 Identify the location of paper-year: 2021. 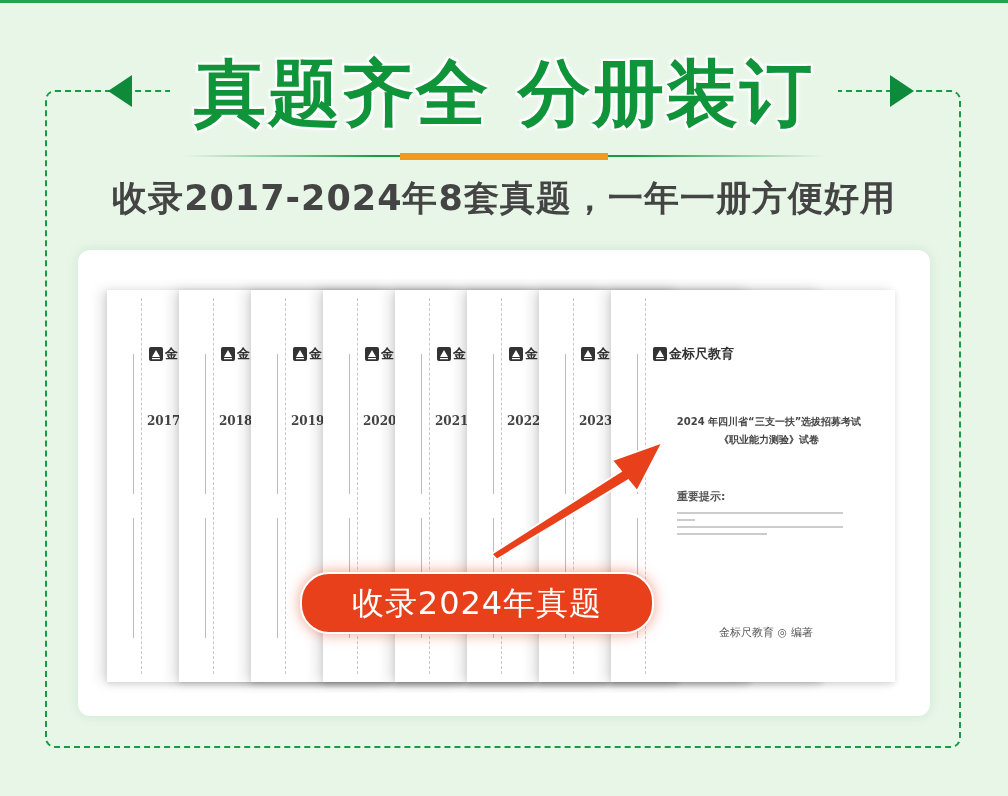
(452, 421).